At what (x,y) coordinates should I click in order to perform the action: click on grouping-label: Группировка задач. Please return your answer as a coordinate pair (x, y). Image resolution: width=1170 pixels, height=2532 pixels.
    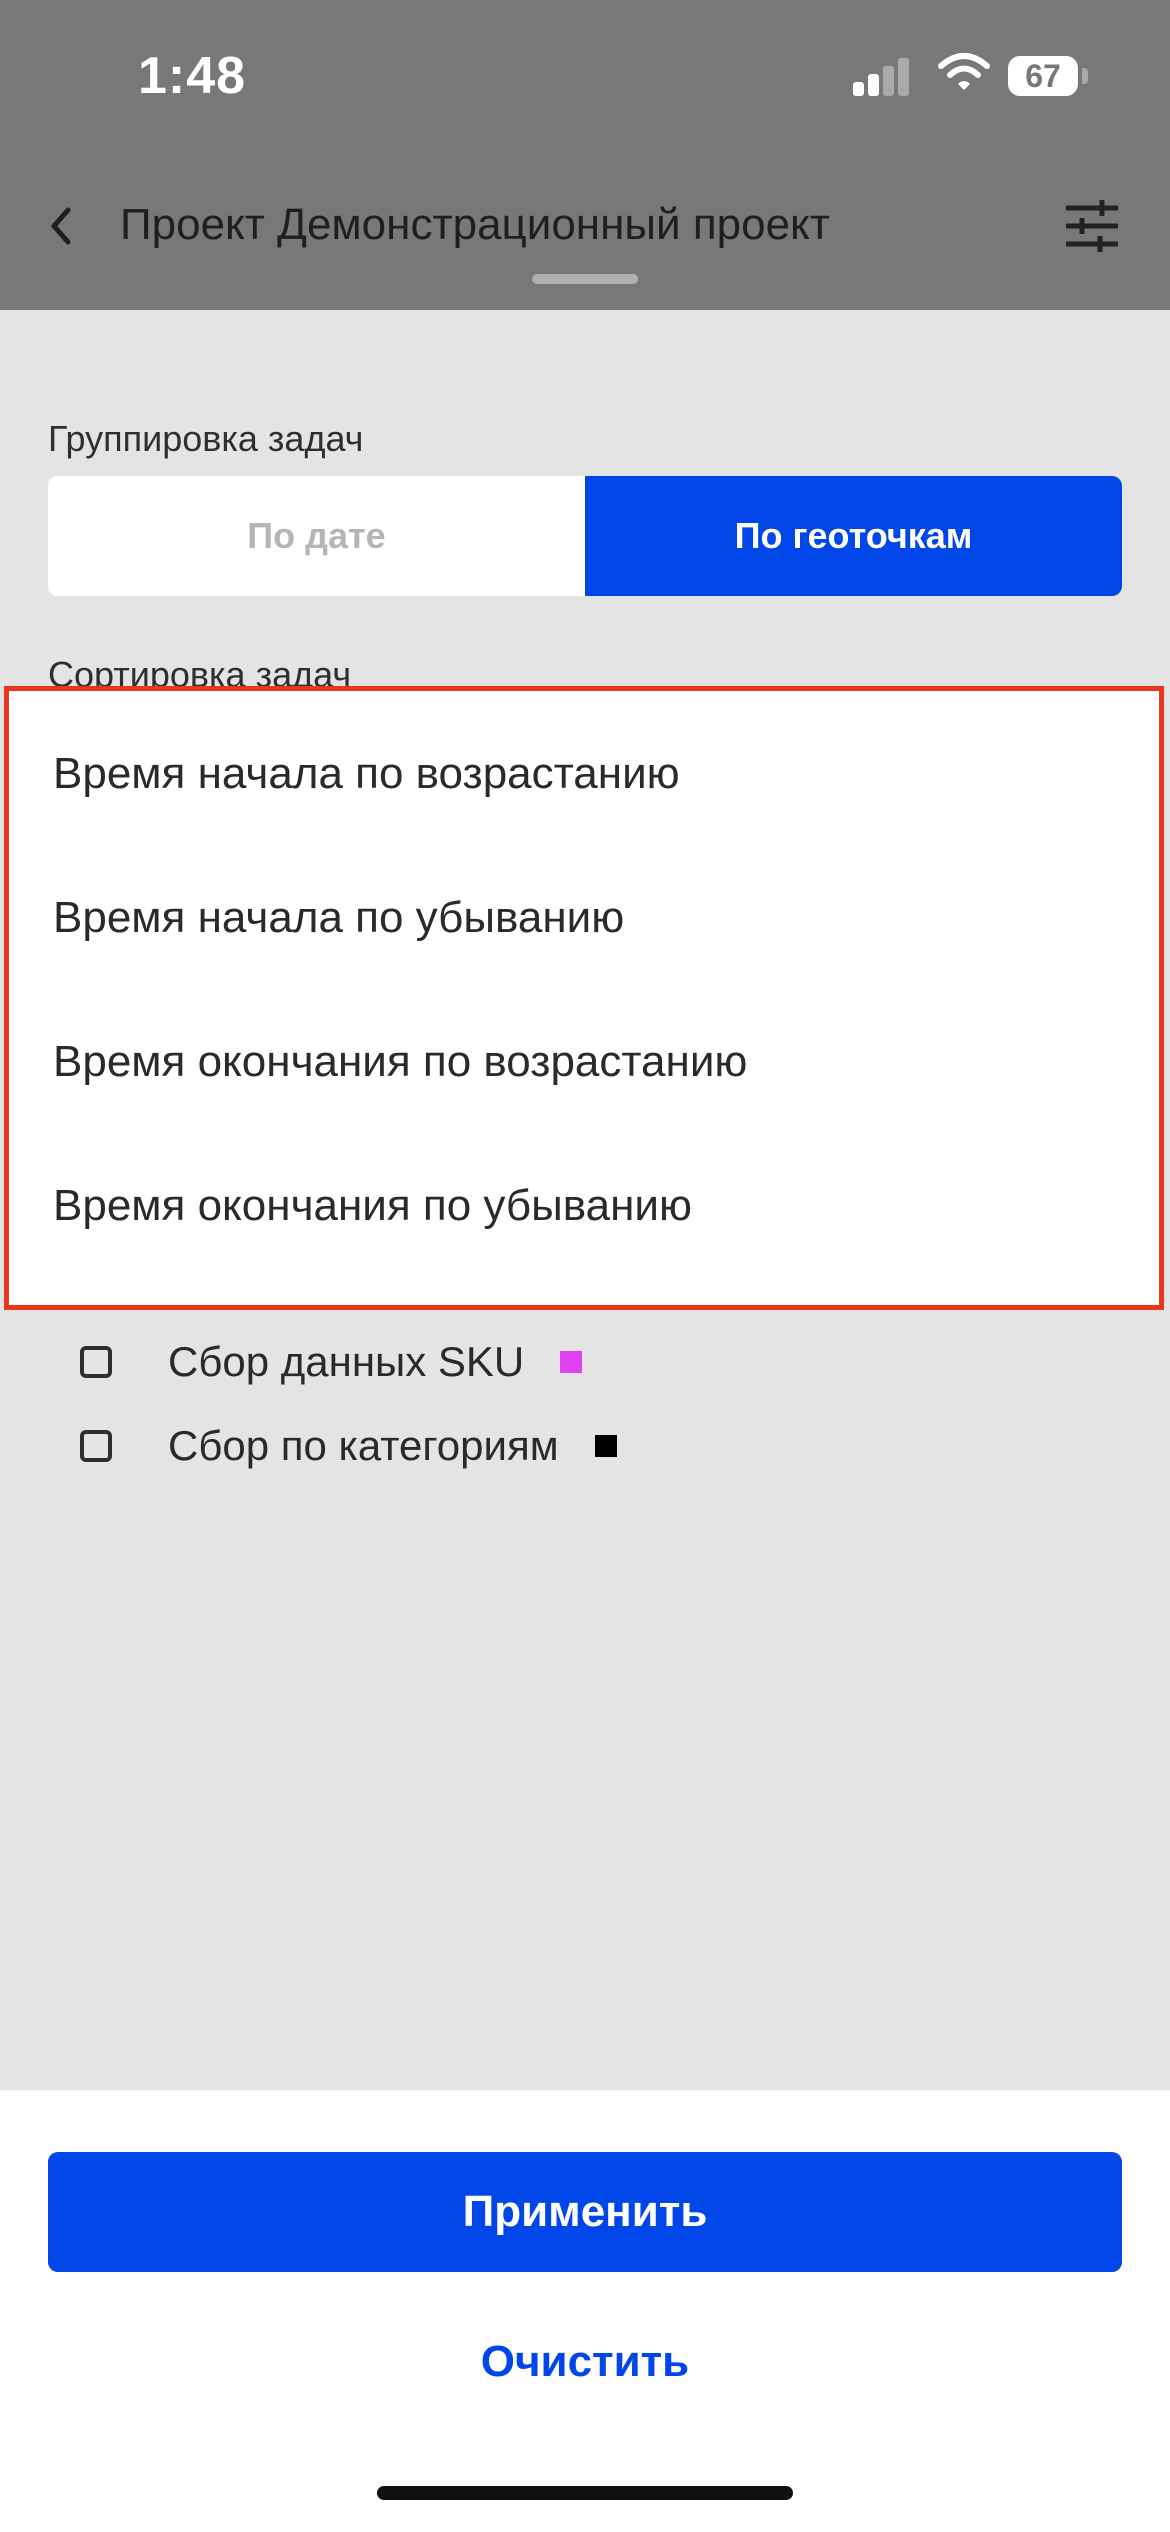
    Looking at the image, I should click on (206, 438).